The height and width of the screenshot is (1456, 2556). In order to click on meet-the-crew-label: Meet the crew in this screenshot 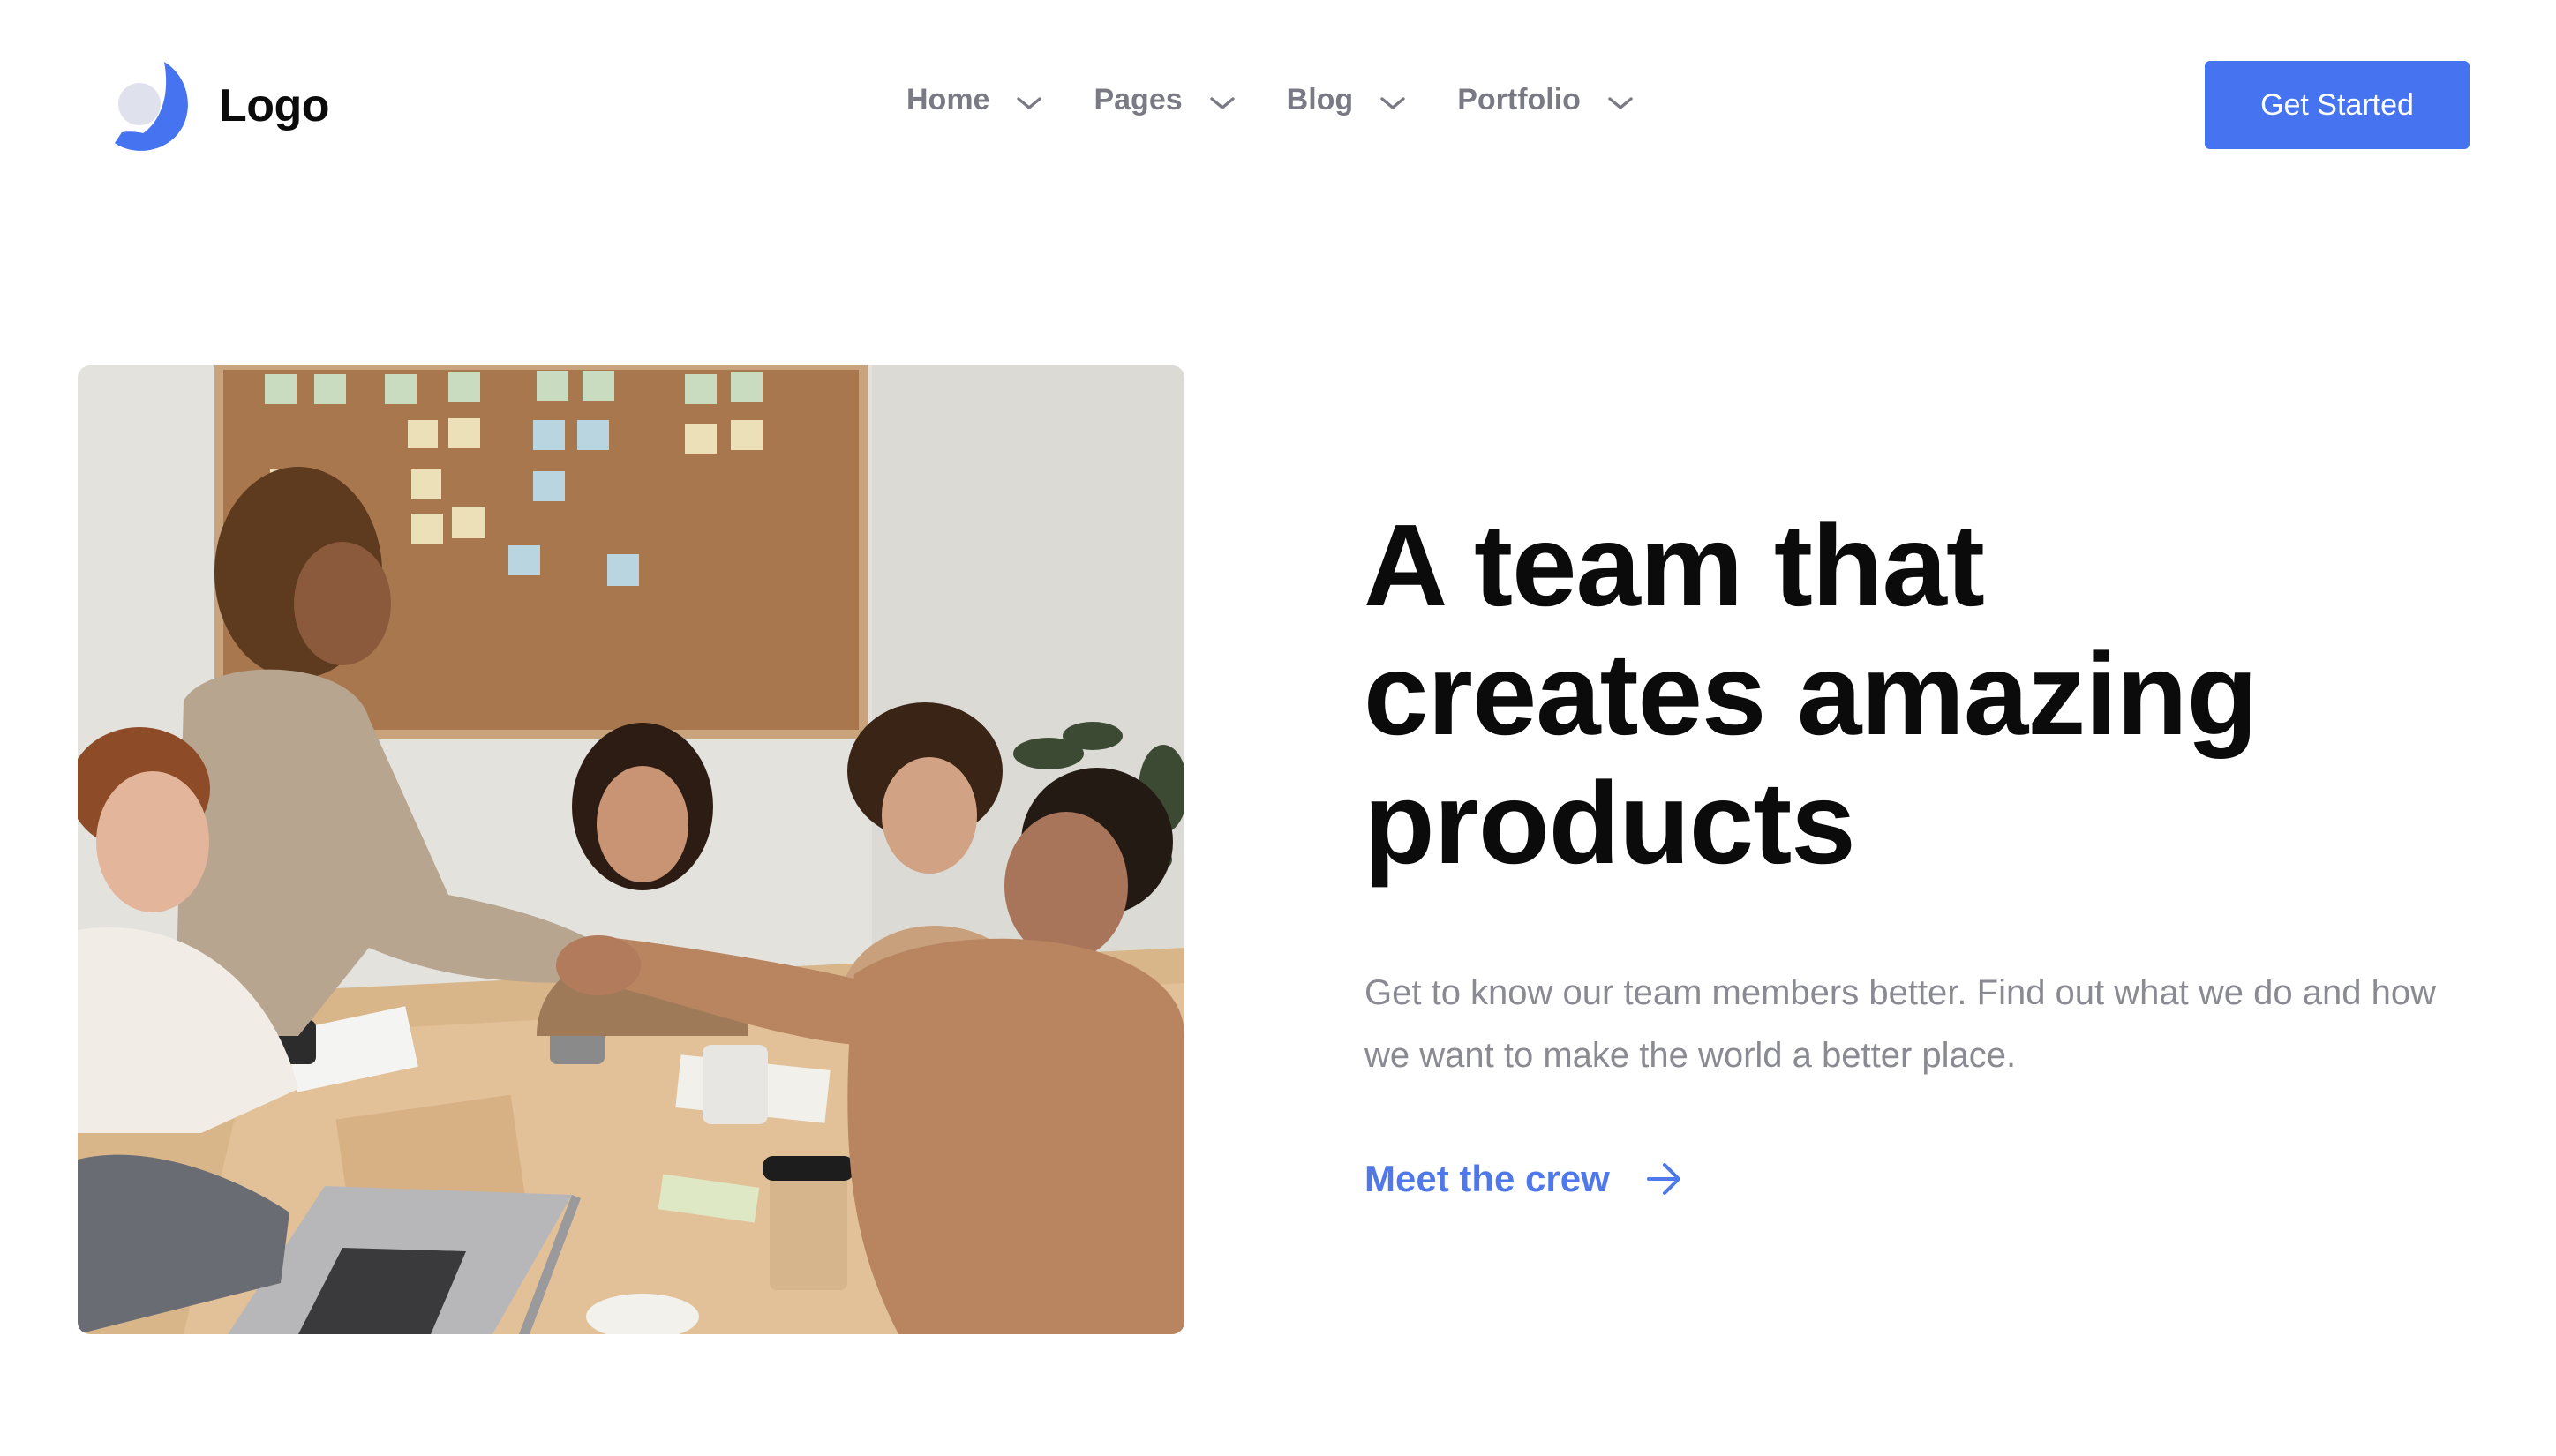, I will do `click(1487, 1178)`.